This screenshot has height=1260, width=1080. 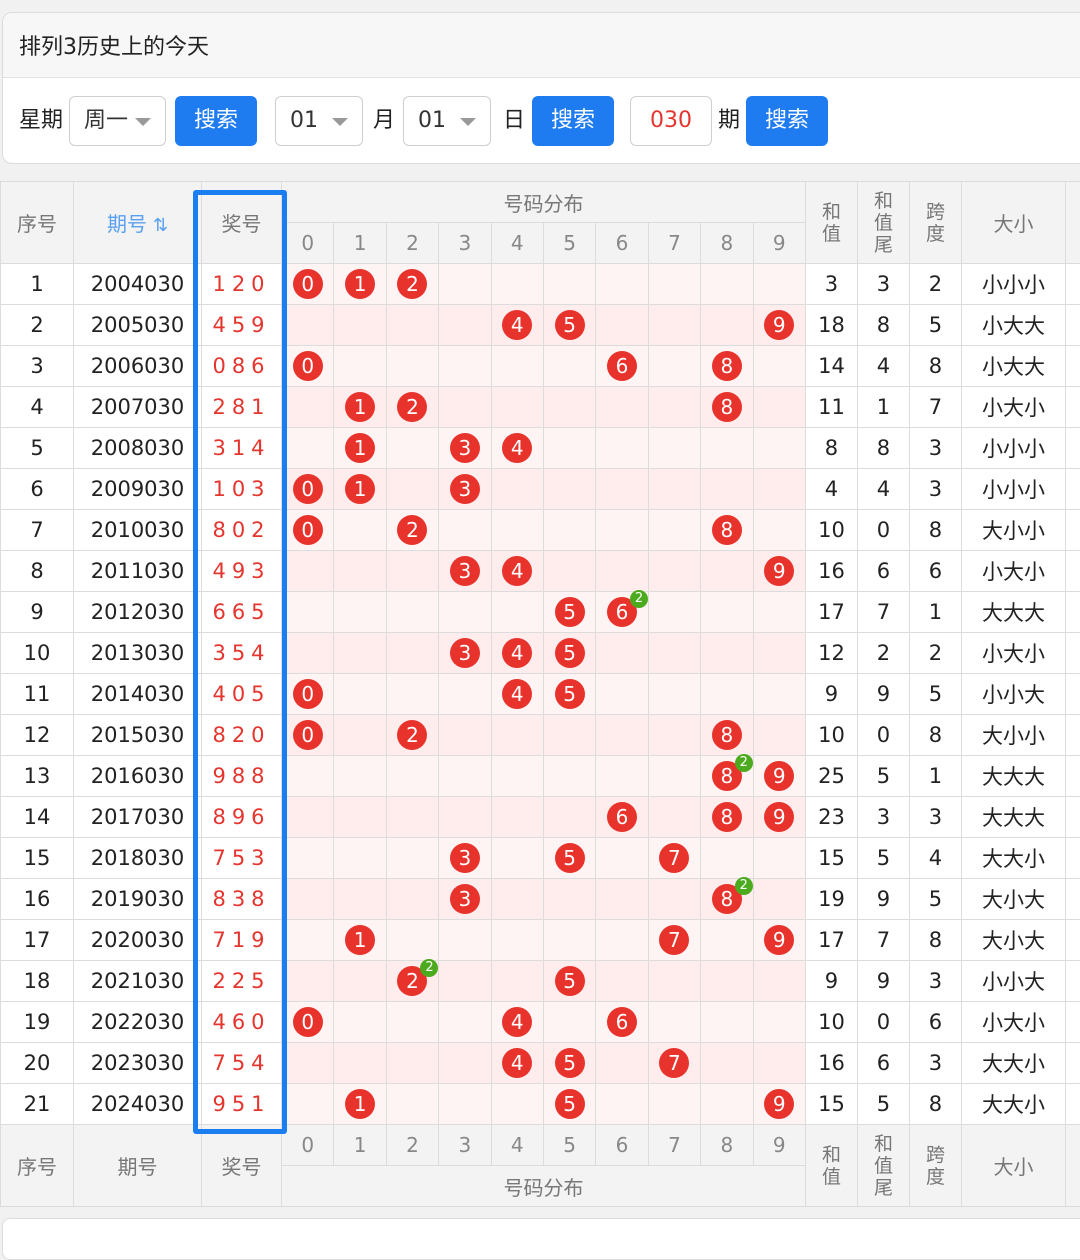 What do you see at coordinates (935, 858) in the screenshot?
I see `row-span: 4` at bounding box center [935, 858].